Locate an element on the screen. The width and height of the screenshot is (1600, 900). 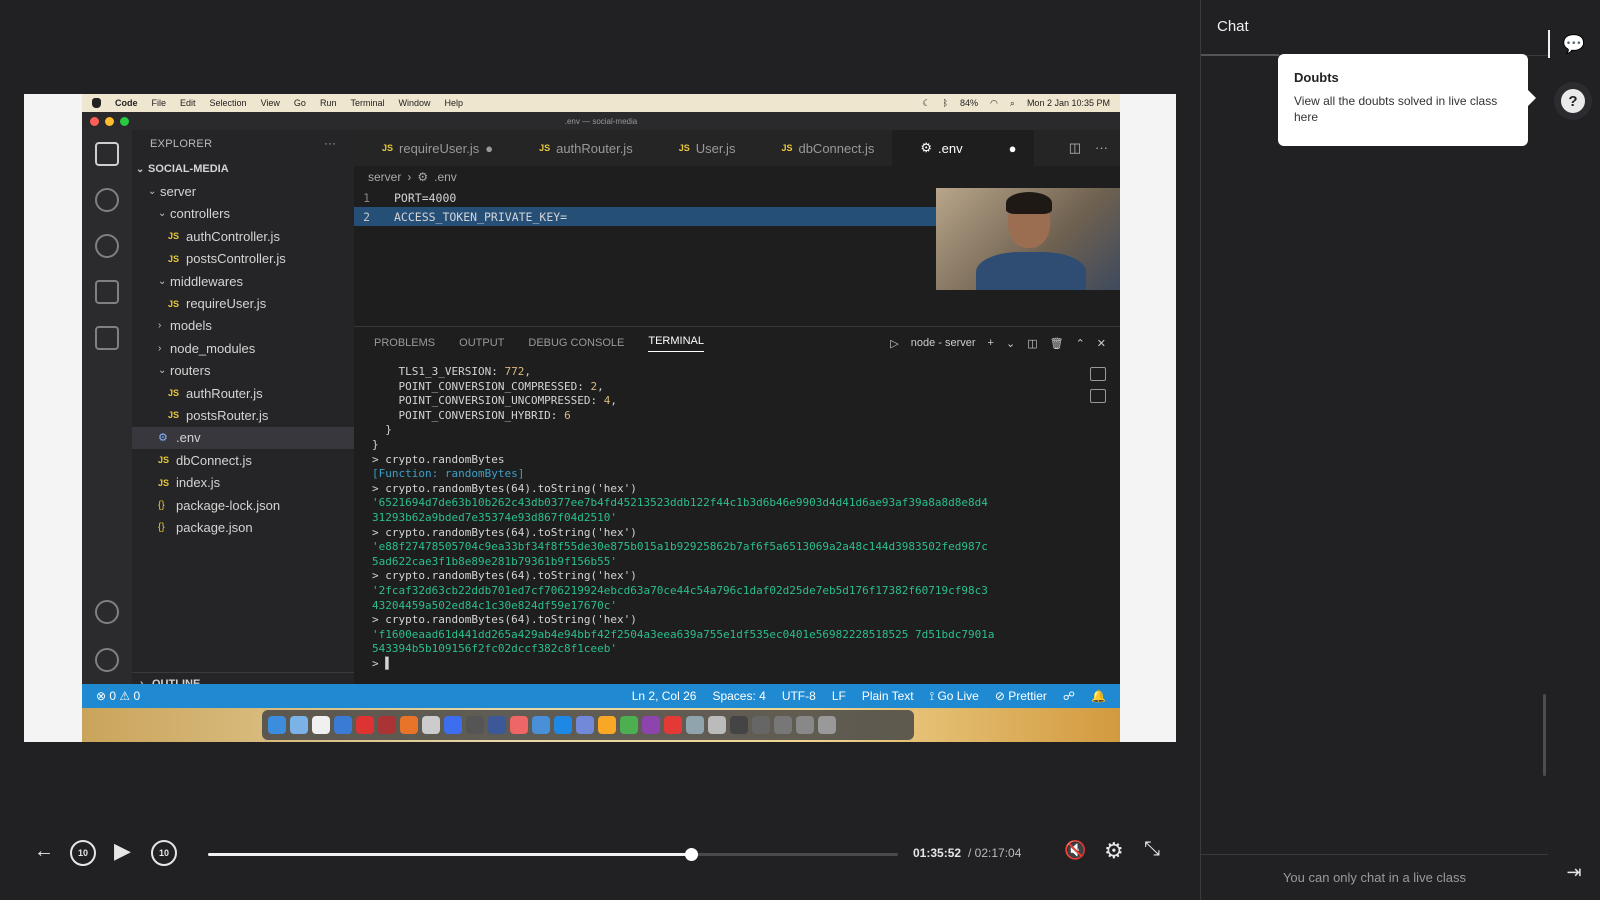
tab-requireuser: JS requireUser.js ● is located at coordinates (432, 148).